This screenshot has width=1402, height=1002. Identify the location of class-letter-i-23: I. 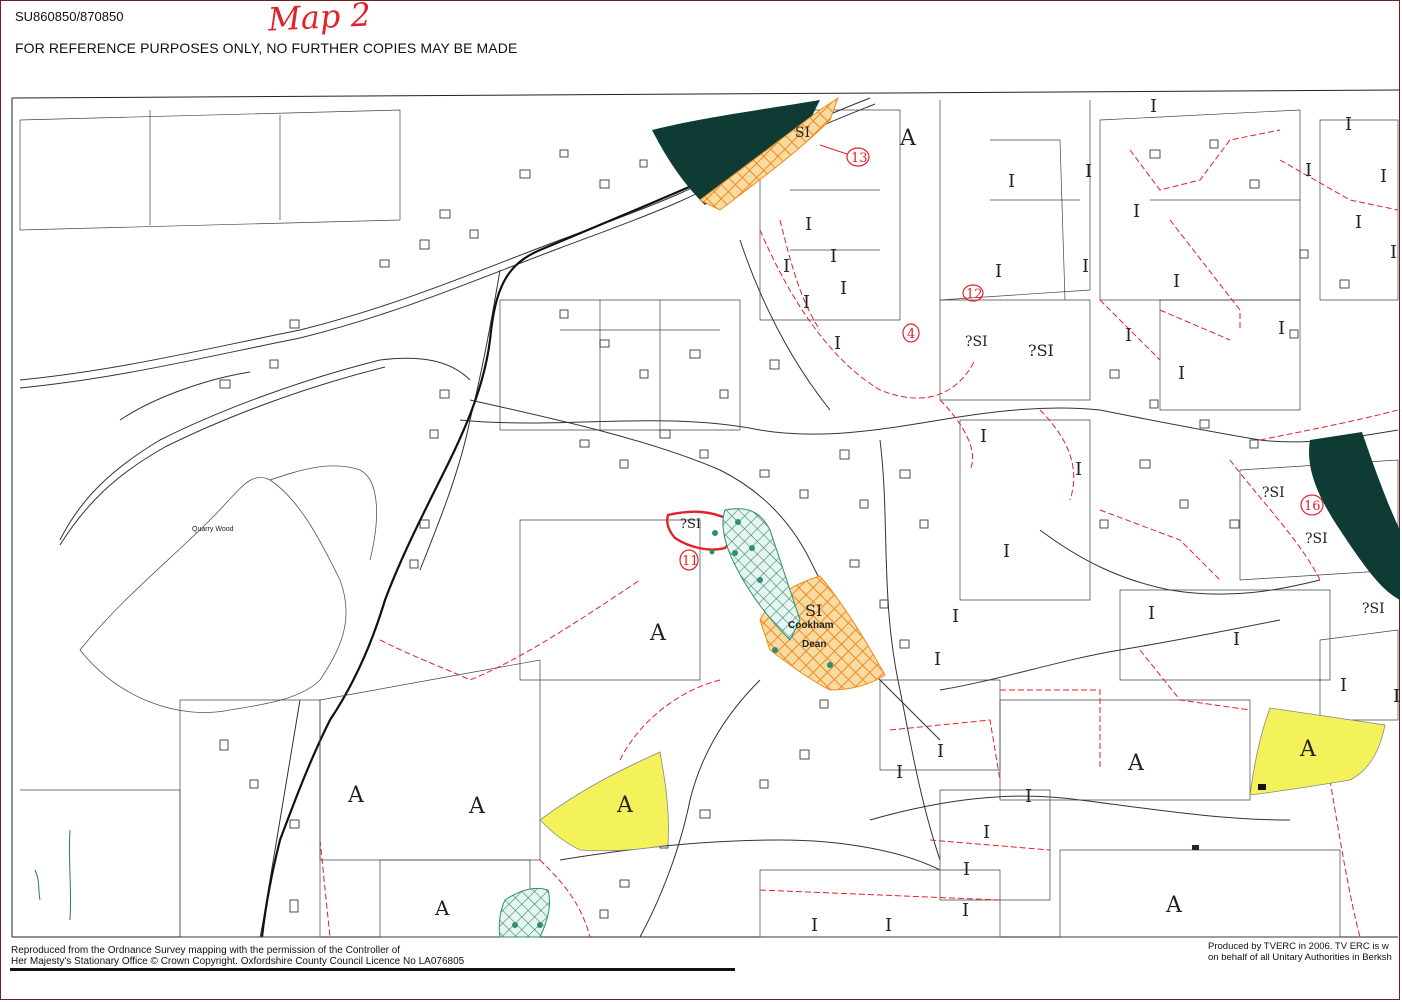
(1181, 373).